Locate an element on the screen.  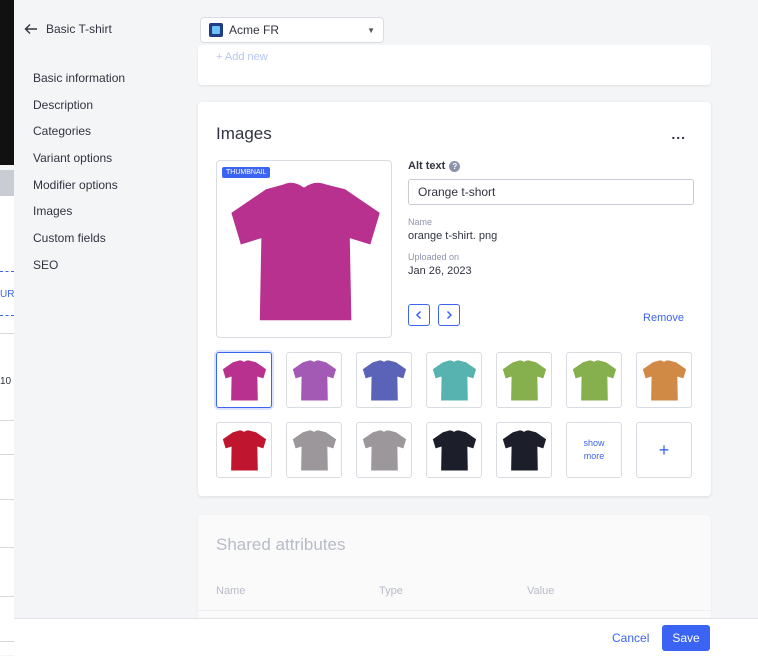
alt-text-label: Alt text is located at coordinates (427, 166).